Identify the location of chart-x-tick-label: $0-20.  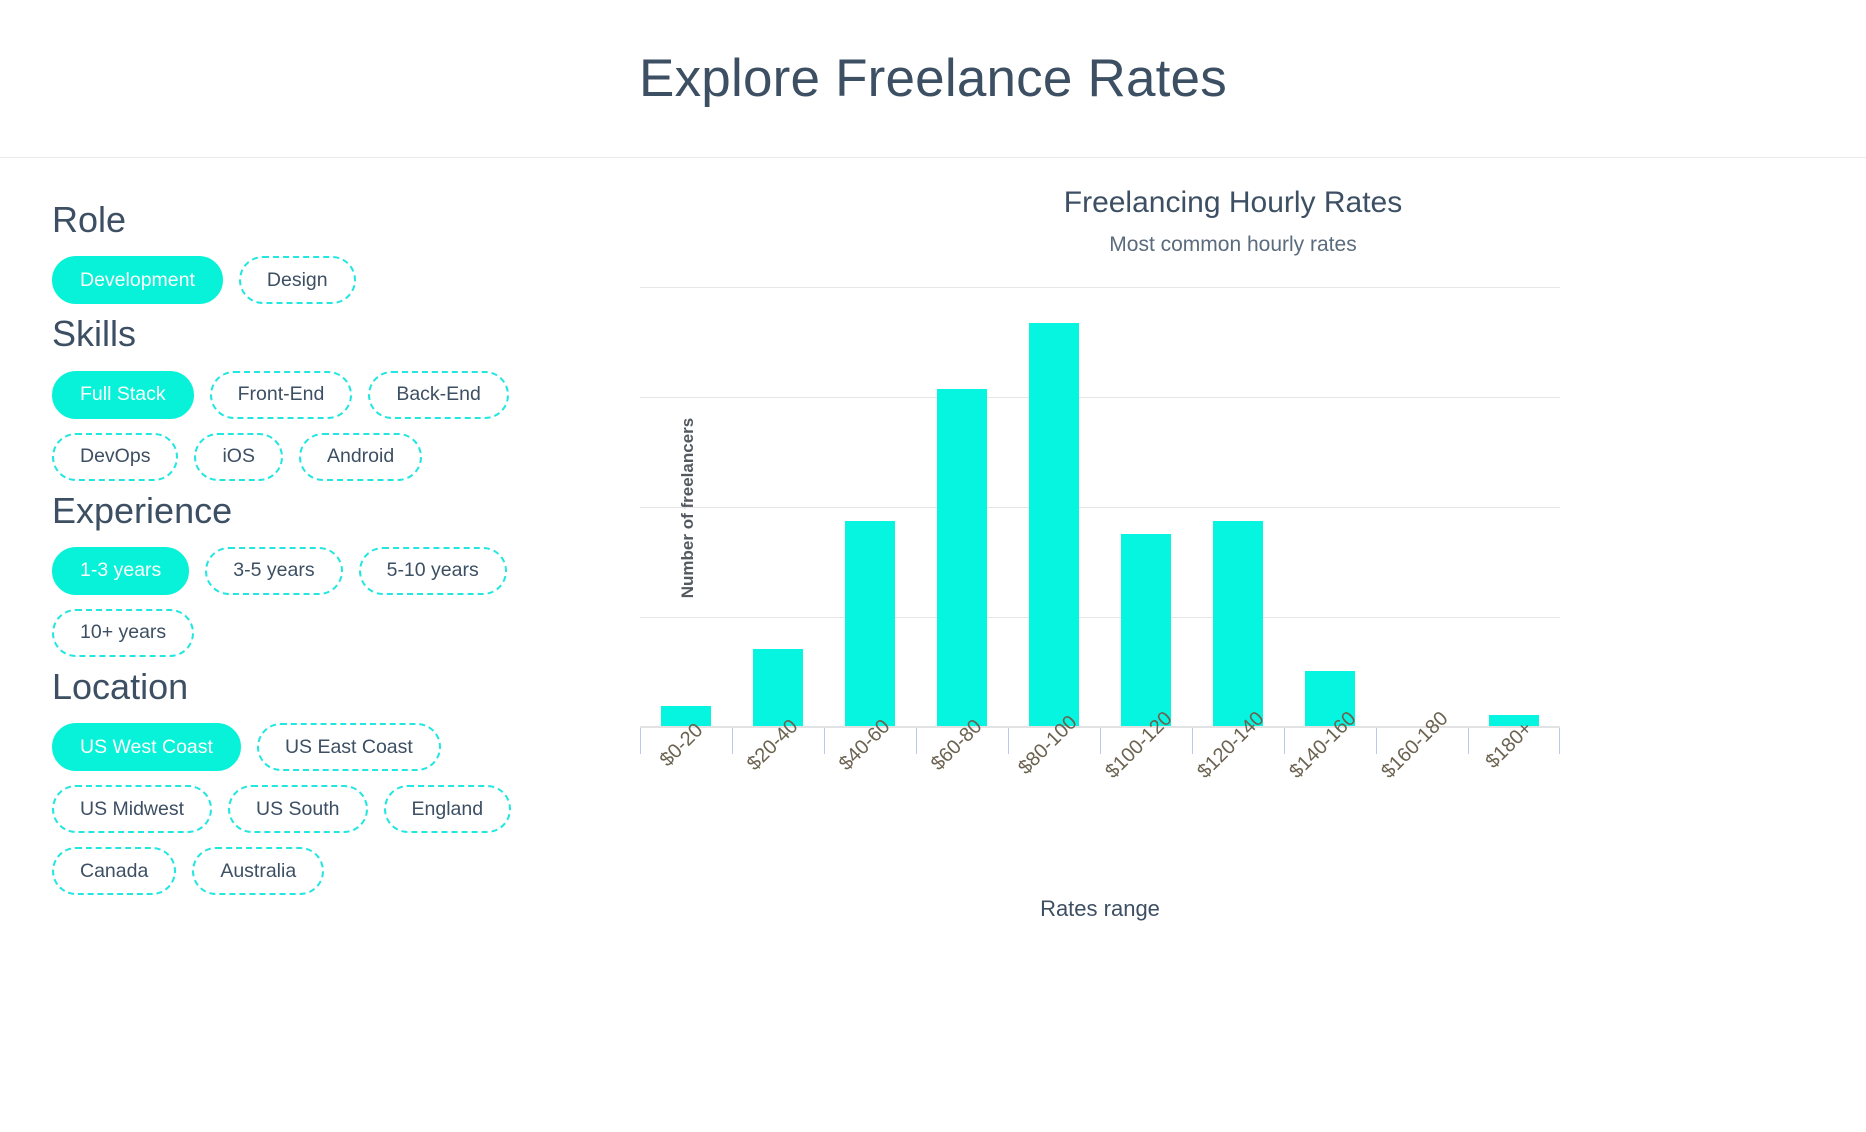
(681, 745).